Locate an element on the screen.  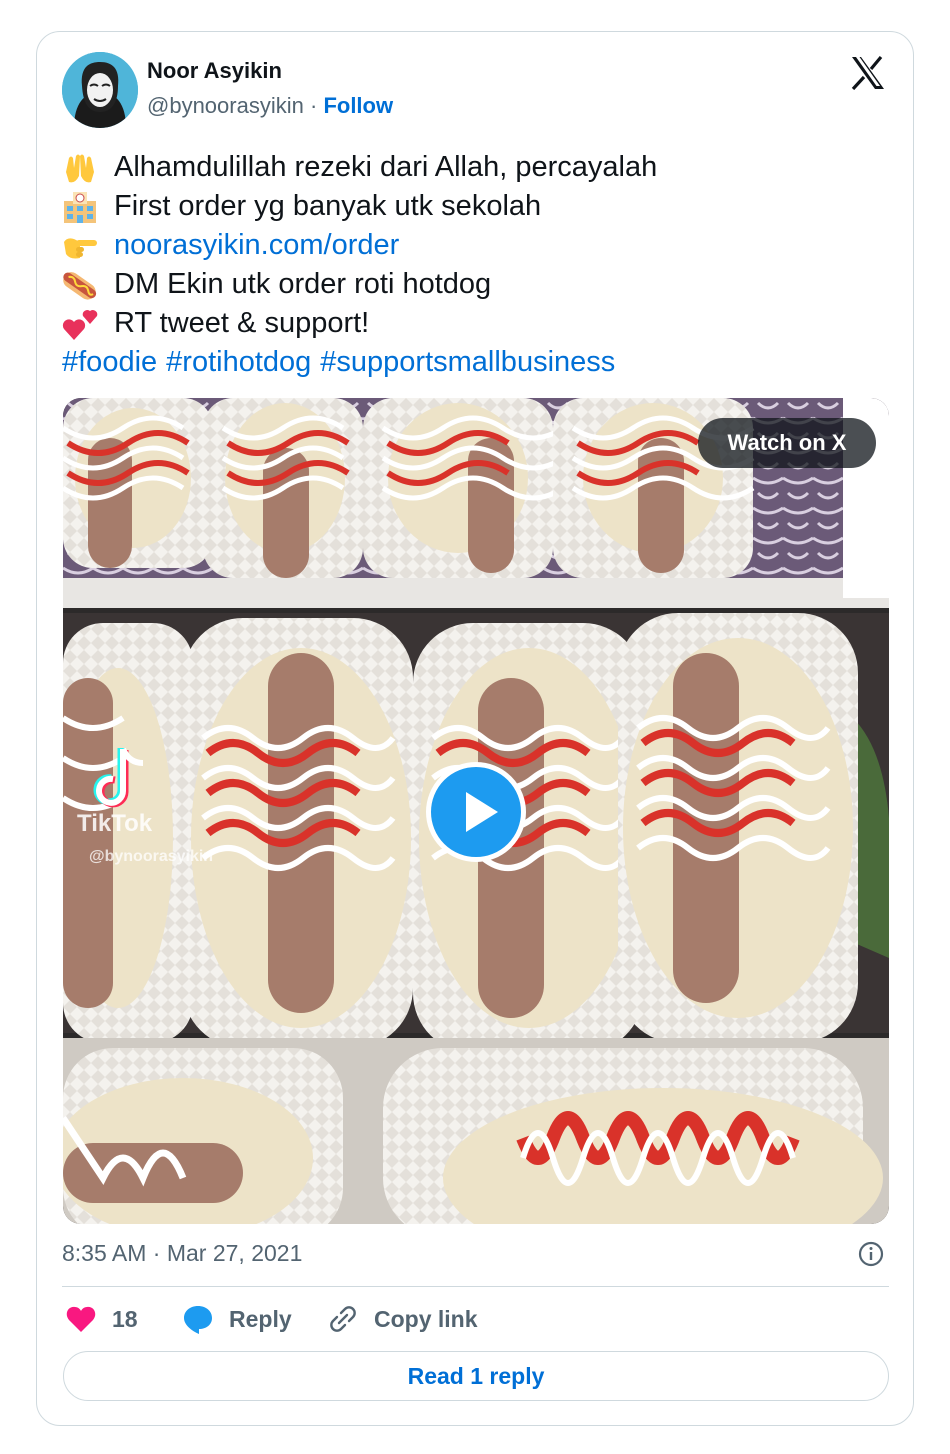
copy-link-label: Copy link is located at coordinates (426, 1318).